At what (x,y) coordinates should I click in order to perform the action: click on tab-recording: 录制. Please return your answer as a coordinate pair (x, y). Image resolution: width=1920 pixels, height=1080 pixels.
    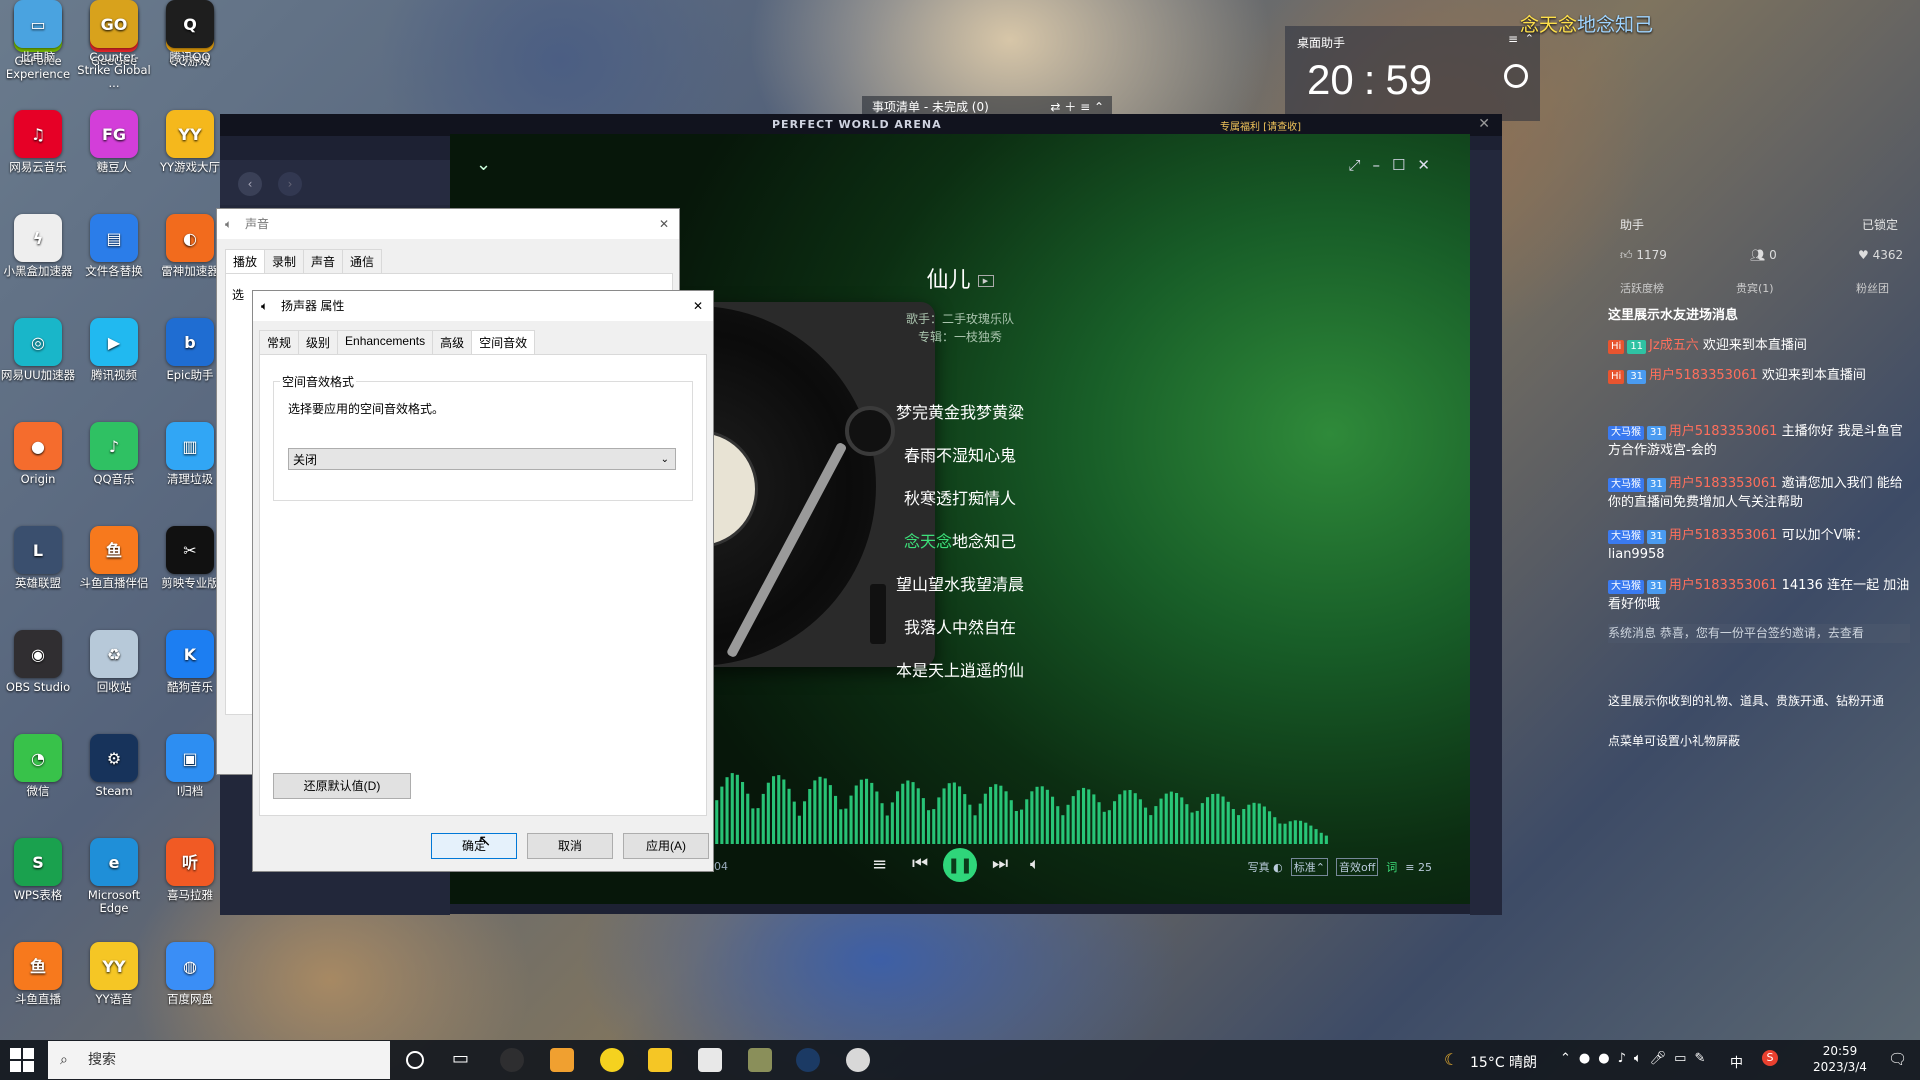
    Looking at the image, I should click on (284, 261).